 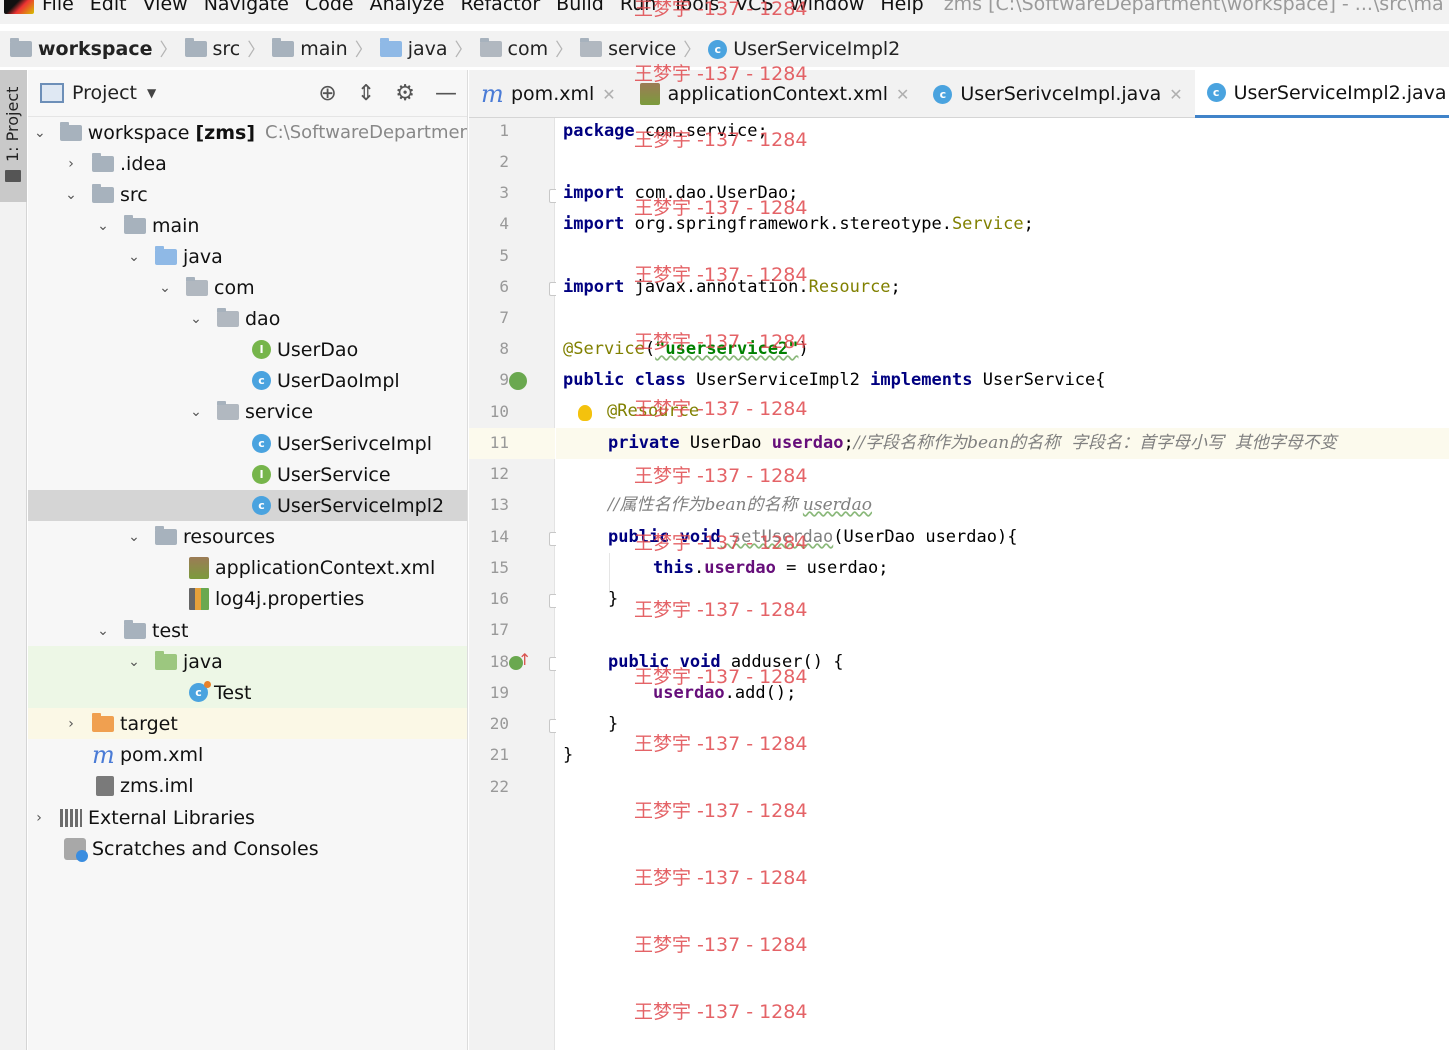 What do you see at coordinates (246, 7) in the screenshot?
I see `menu-navigate: Navigate` at bounding box center [246, 7].